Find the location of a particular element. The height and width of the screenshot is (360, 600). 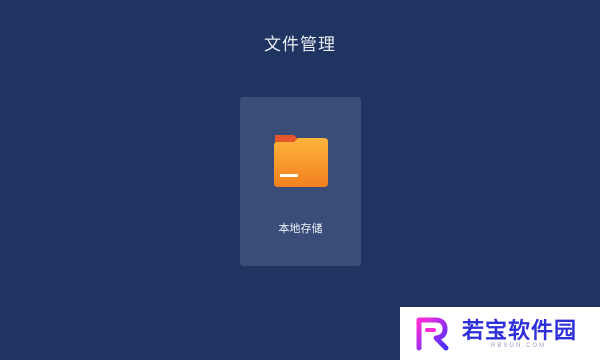

watermark-banner: 若宝软件园 RBSGN.COM is located at coordinates (500, 333).